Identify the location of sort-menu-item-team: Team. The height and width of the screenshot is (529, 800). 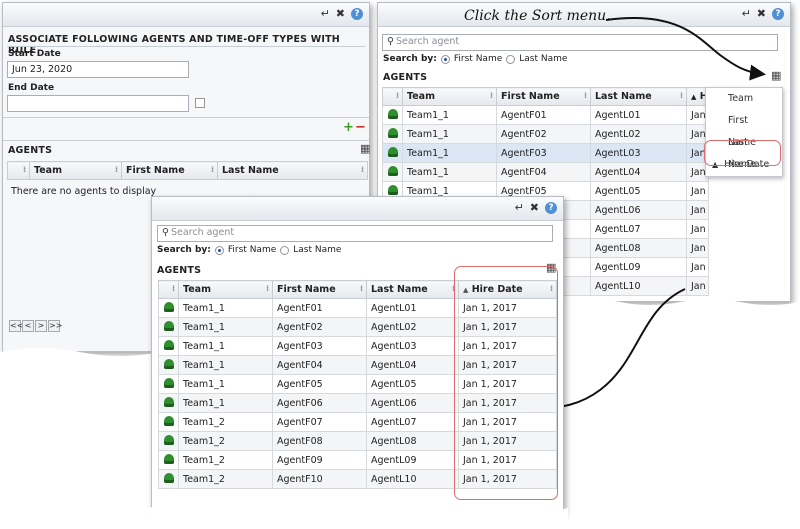
(744, 99).